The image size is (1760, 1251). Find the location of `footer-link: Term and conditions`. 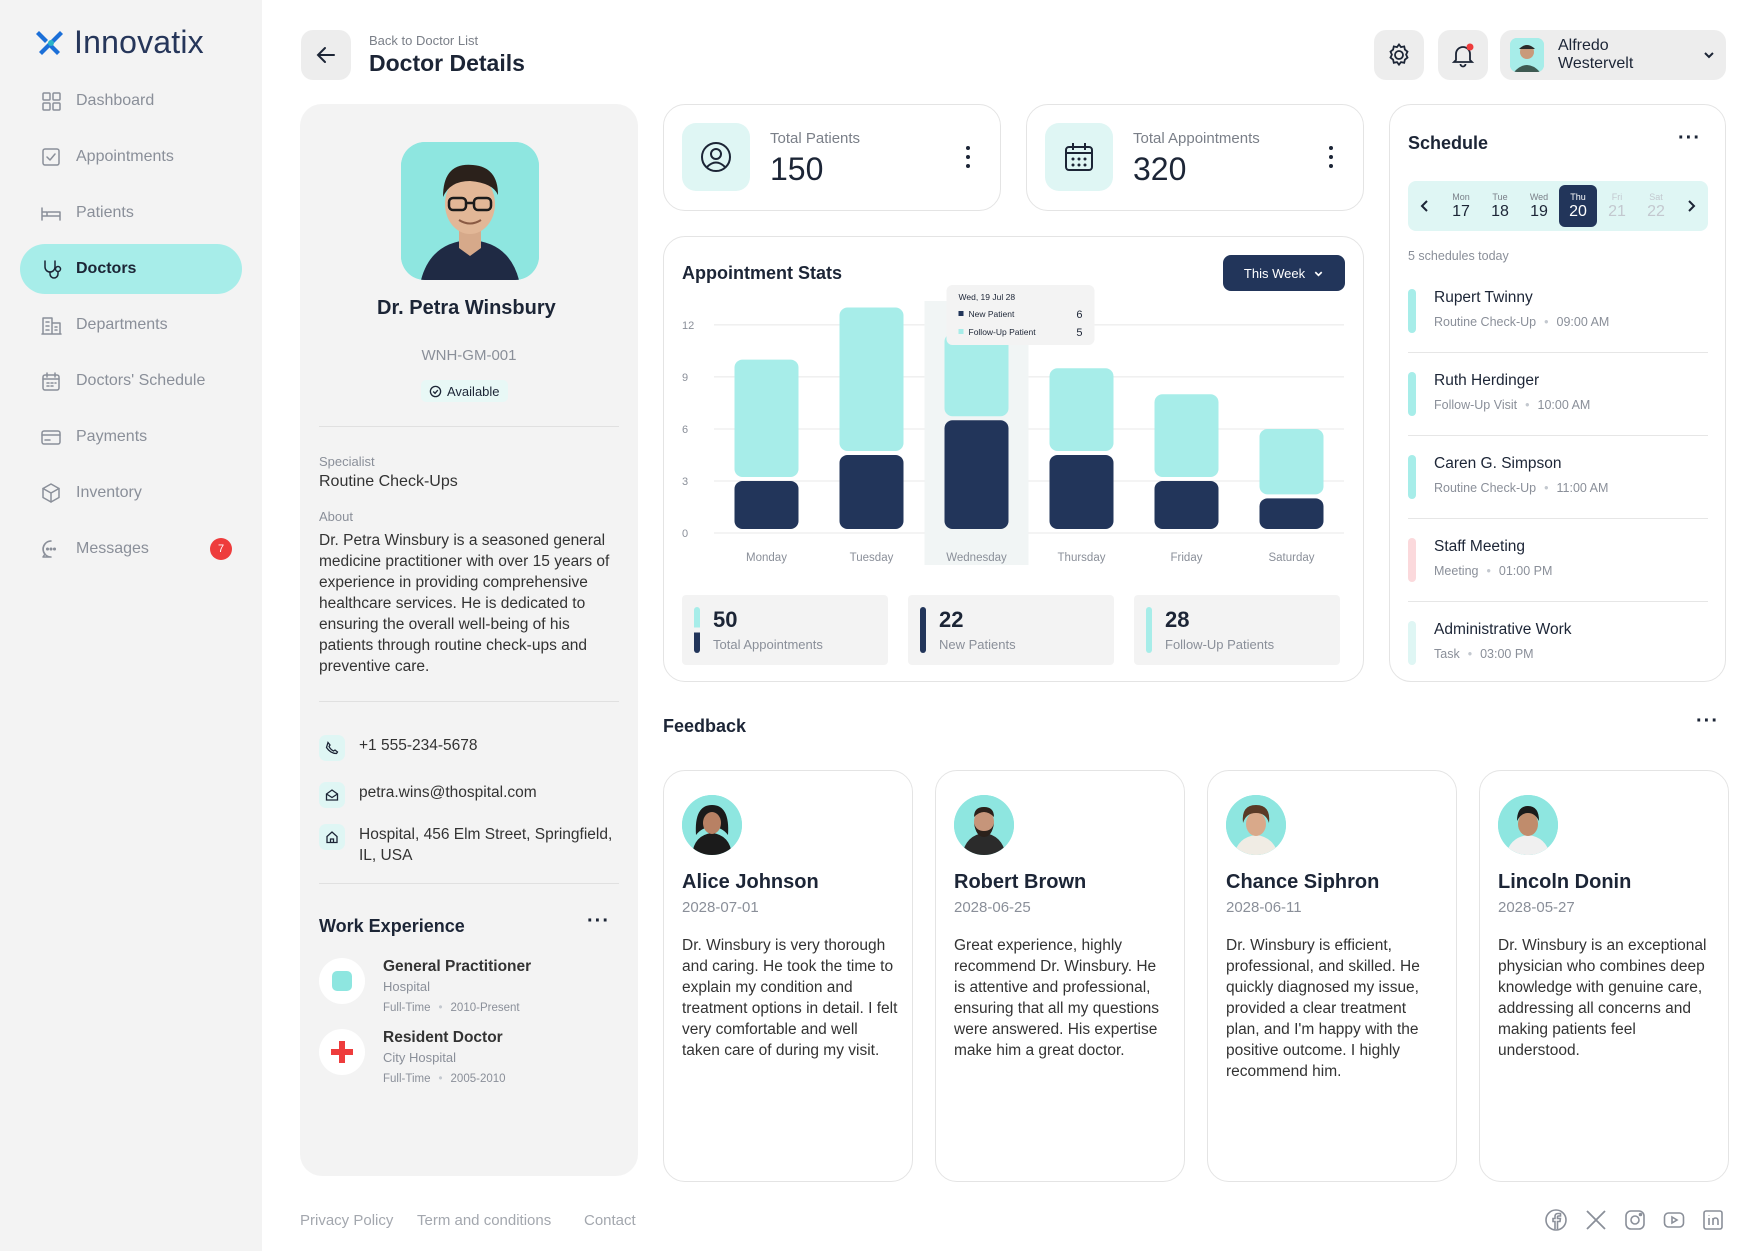

footer-link: Term and conditions is located at coordinates (484, 1220).